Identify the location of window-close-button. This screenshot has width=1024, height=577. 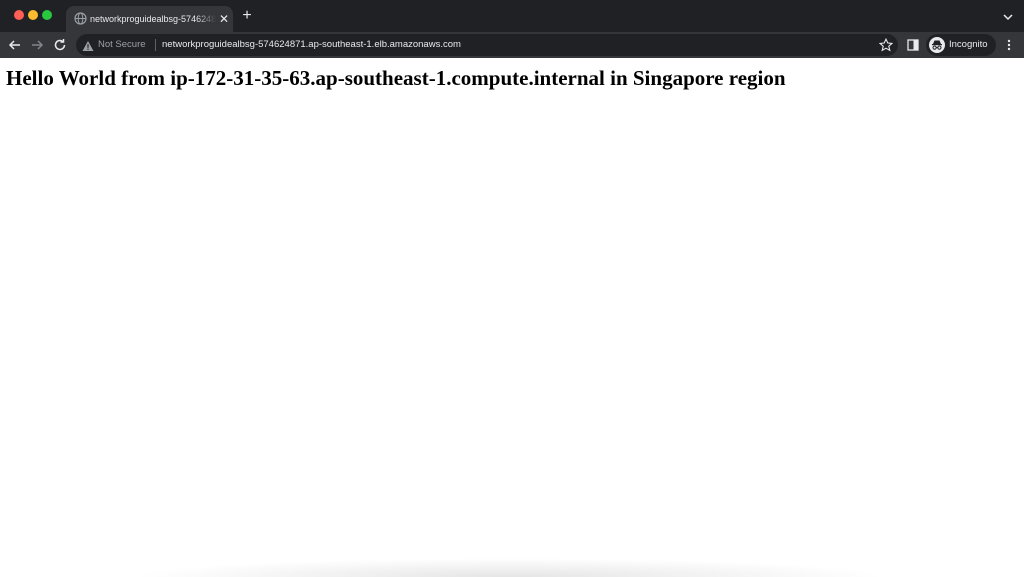
(19, 15).